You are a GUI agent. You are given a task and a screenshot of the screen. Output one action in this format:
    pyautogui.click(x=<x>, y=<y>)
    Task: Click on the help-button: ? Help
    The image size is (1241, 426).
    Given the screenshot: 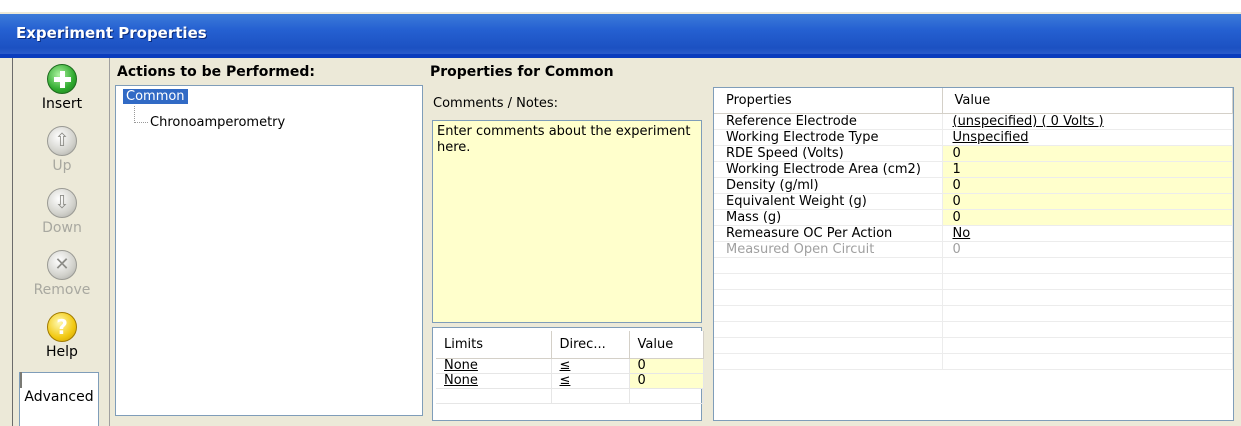 What is the action you would take?
    pyautogui.click(x=62, y=336)
    